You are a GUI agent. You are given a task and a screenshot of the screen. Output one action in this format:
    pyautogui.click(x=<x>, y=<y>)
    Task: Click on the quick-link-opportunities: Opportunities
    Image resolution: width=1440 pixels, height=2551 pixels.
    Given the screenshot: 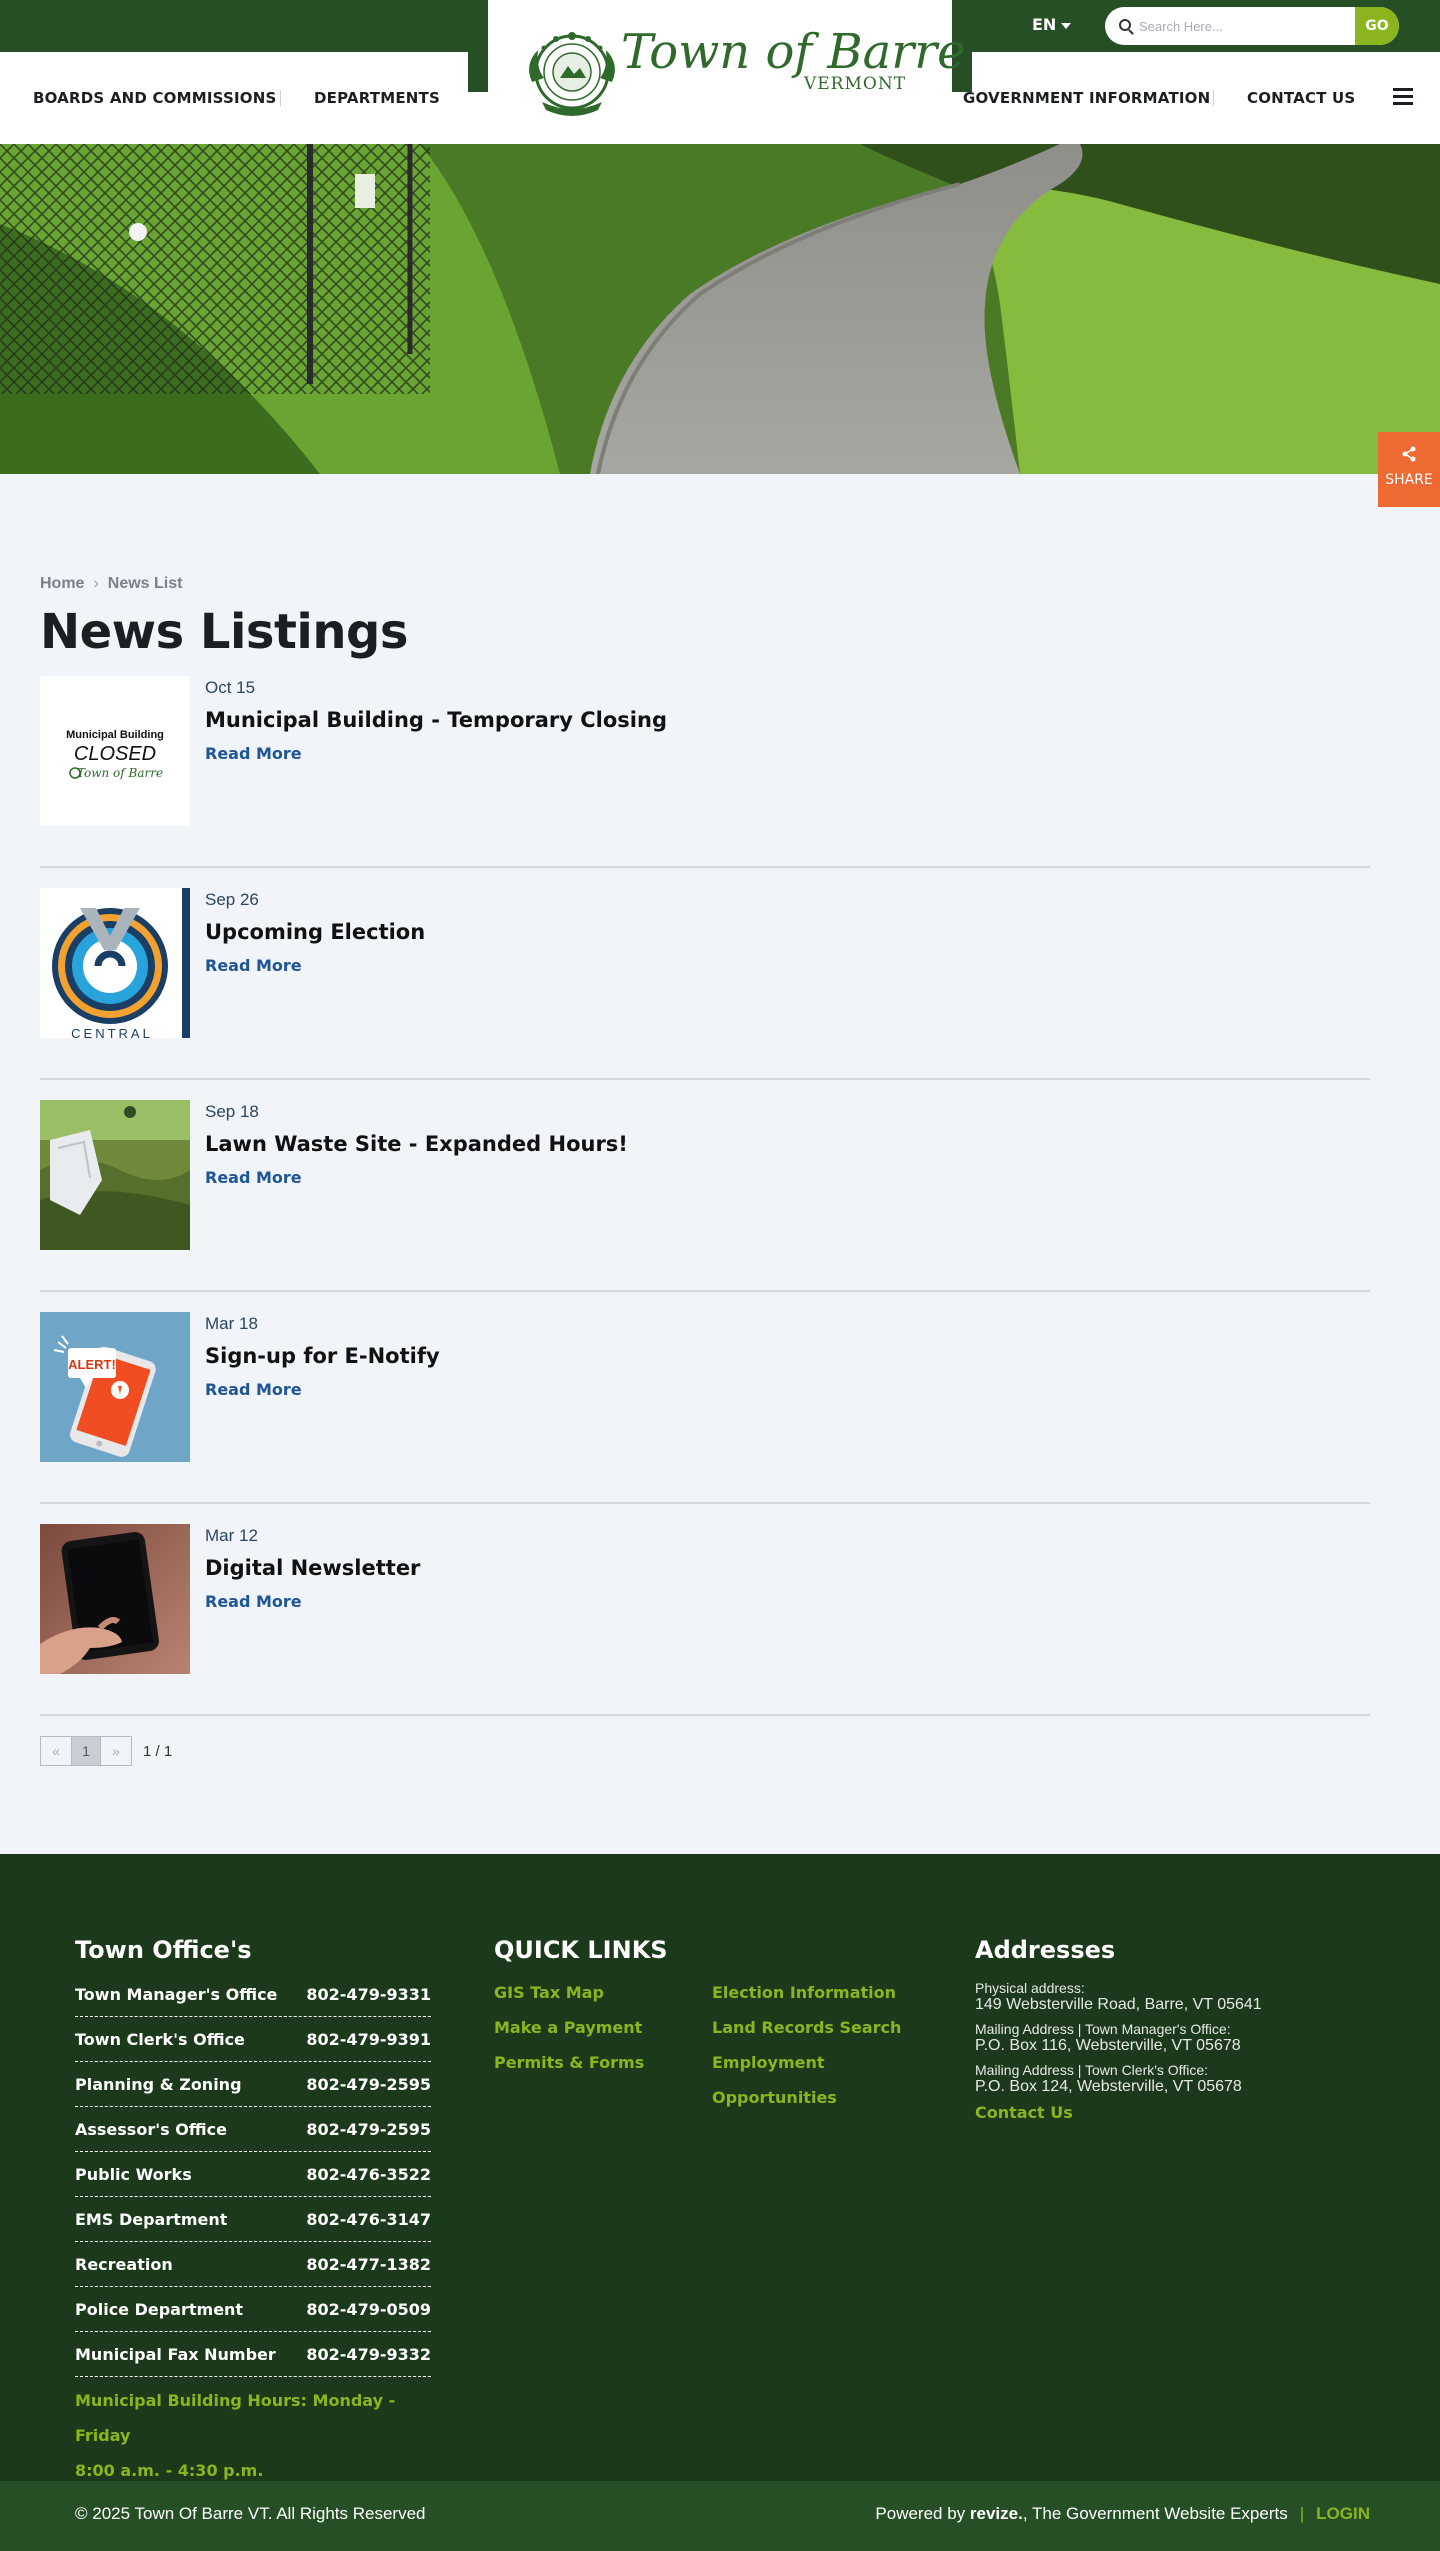 What is the action you would take?
    pyautogui.click(x=806, y=2097)
    